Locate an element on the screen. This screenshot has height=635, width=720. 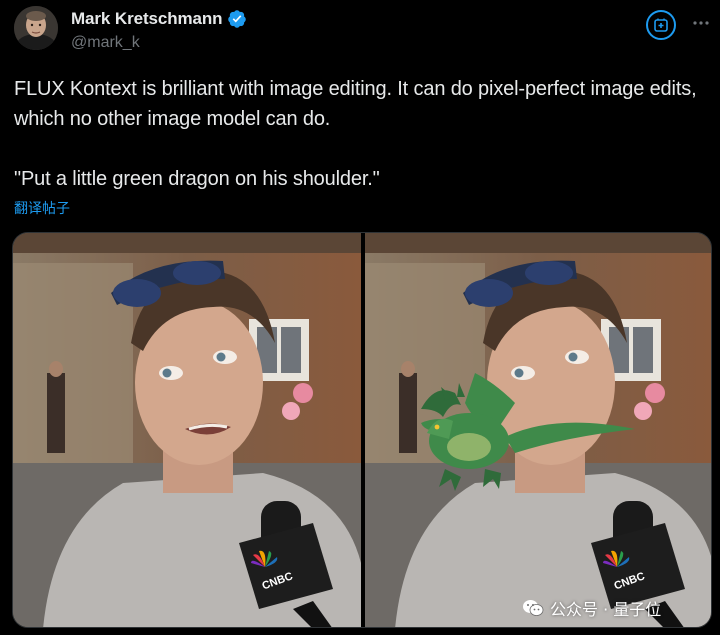
avatar is located at coordinates (36, 28).